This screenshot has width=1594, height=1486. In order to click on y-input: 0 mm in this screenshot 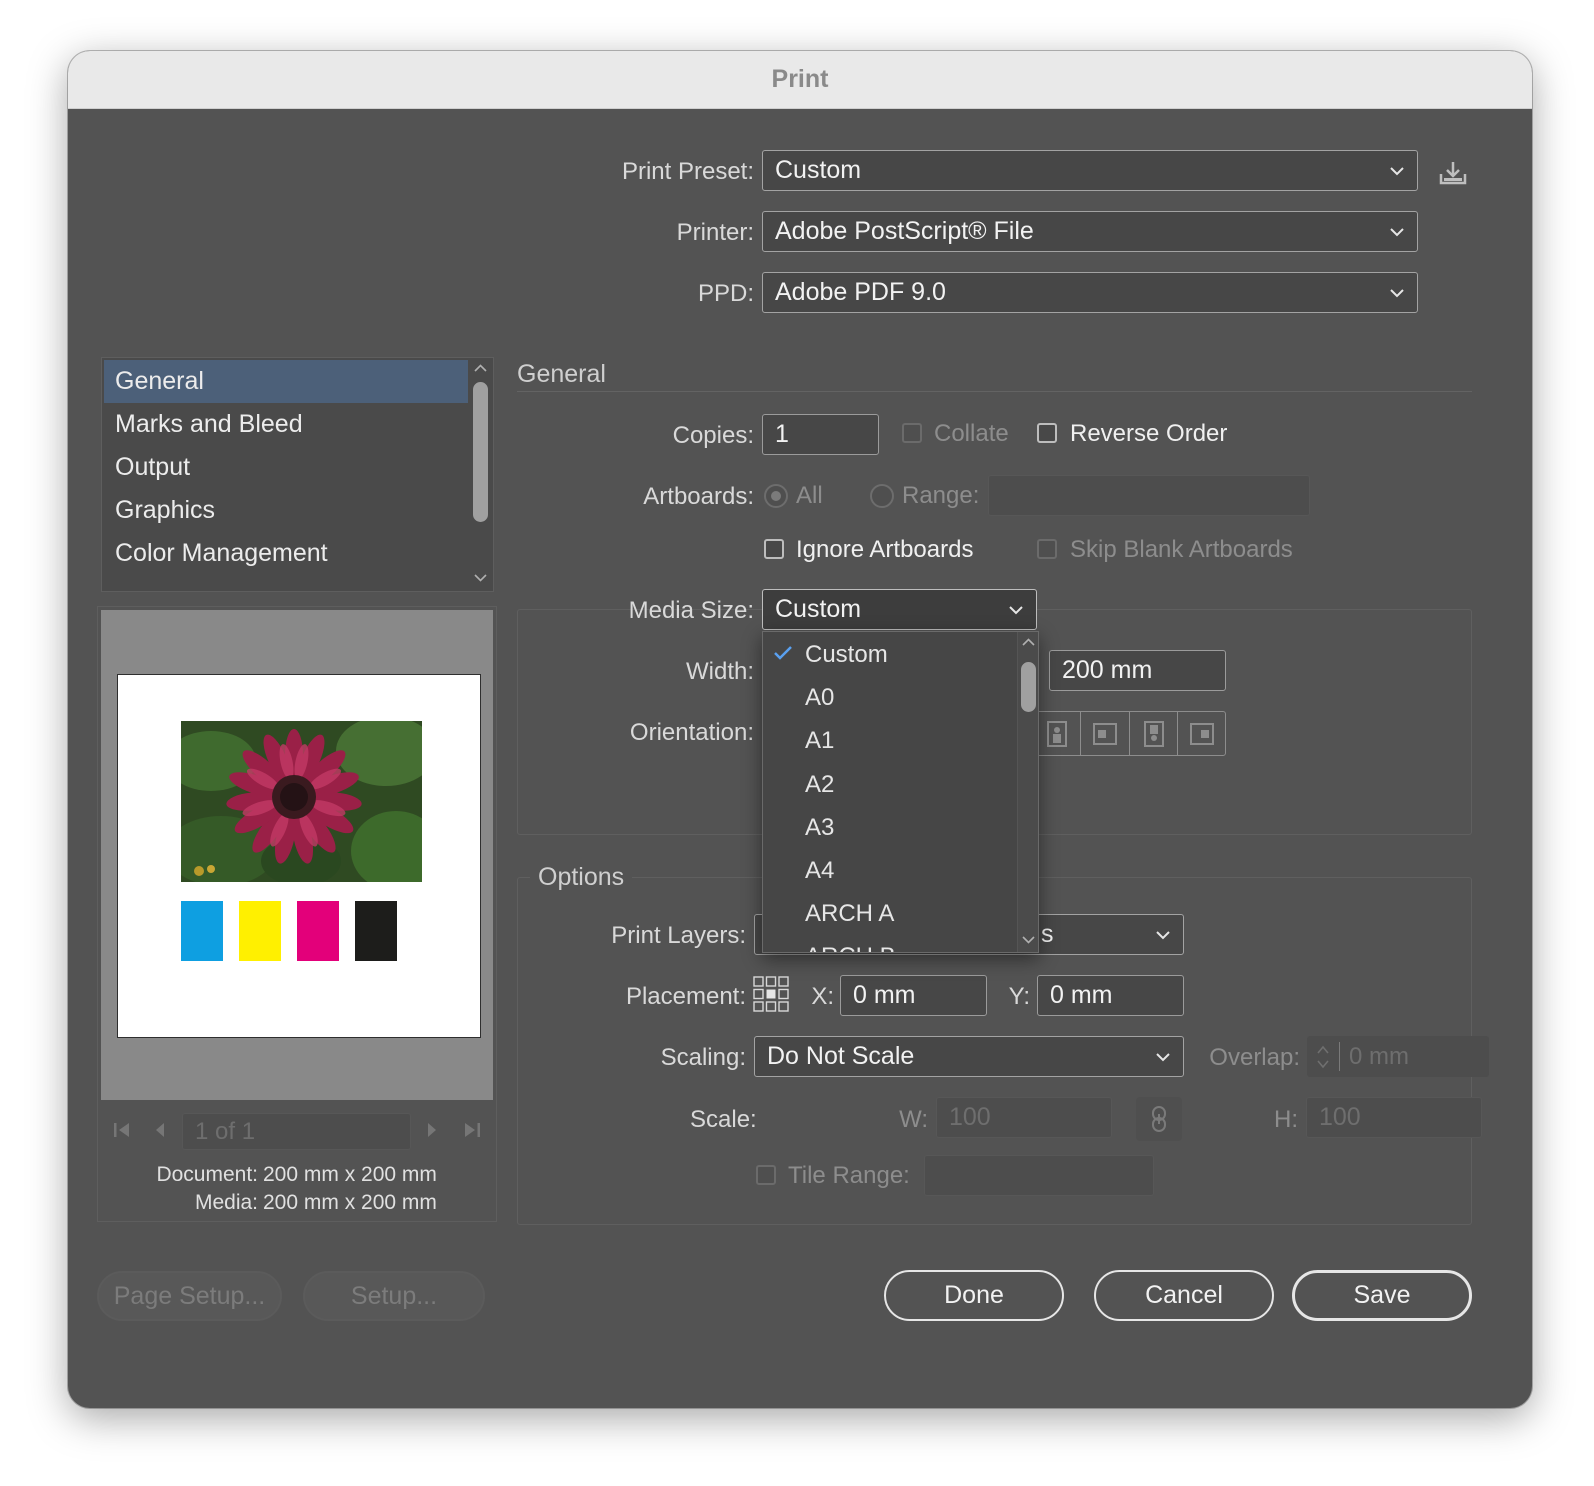, I will do `click(1110, 995)`.